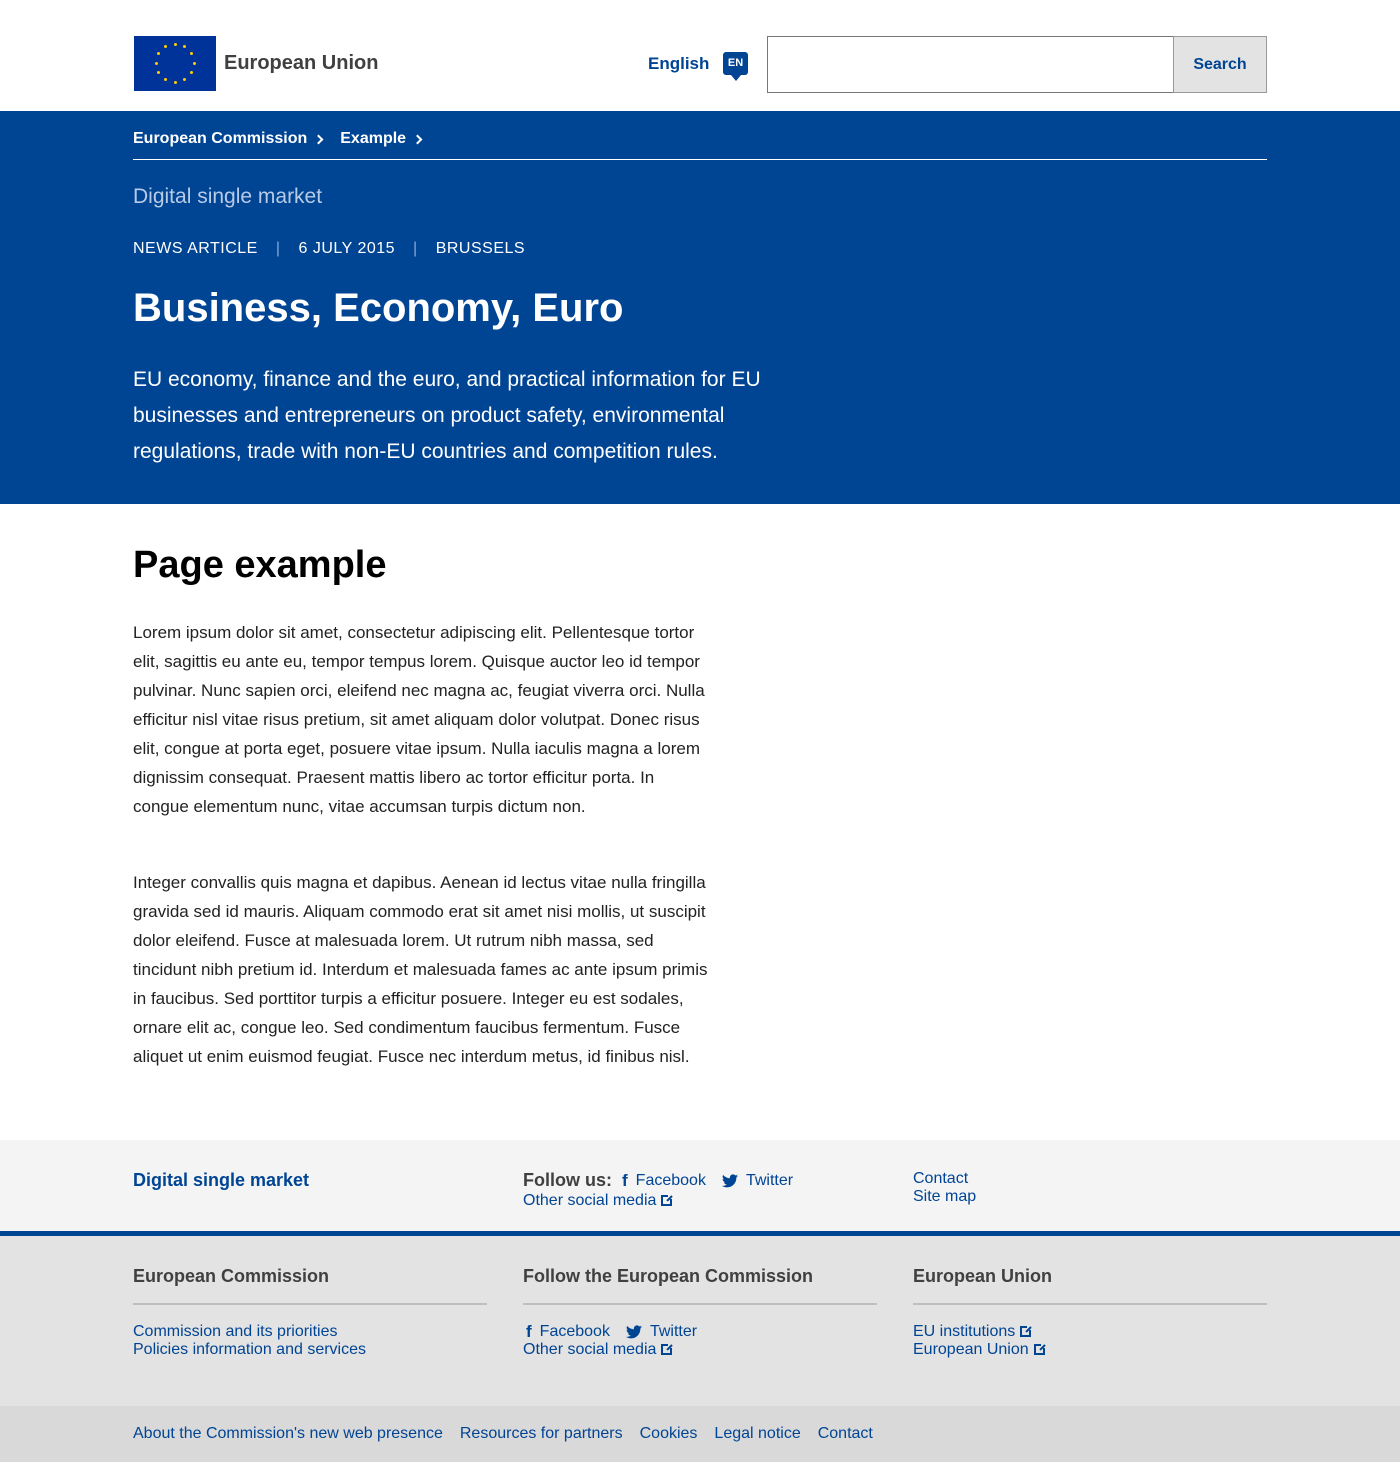 The width and height of the screenshot is (1400, 1466). What do you see at coordinates (175, 63) in the screenshot?
I see `eu-flag-logo` at bounding box center [175, 63].